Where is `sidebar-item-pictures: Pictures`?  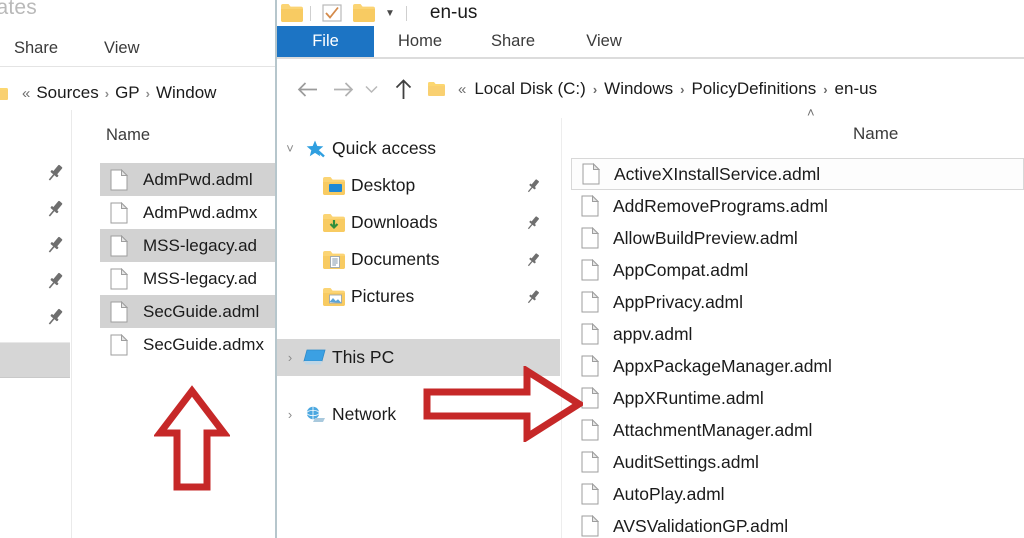 sidebar-item-pictures: Pictures is located at coordinates (418, 296).